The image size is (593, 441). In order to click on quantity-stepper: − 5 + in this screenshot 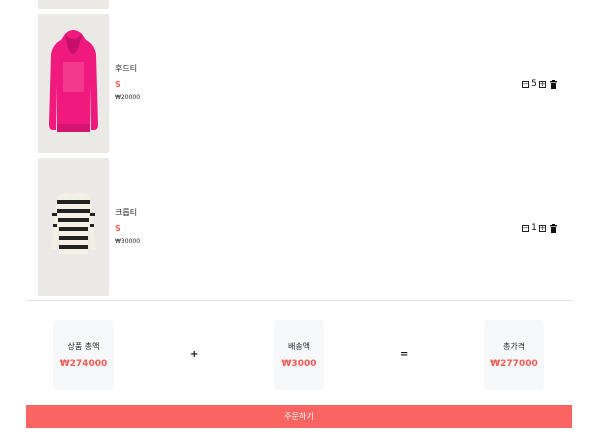, I will do `click(539, 84)`.